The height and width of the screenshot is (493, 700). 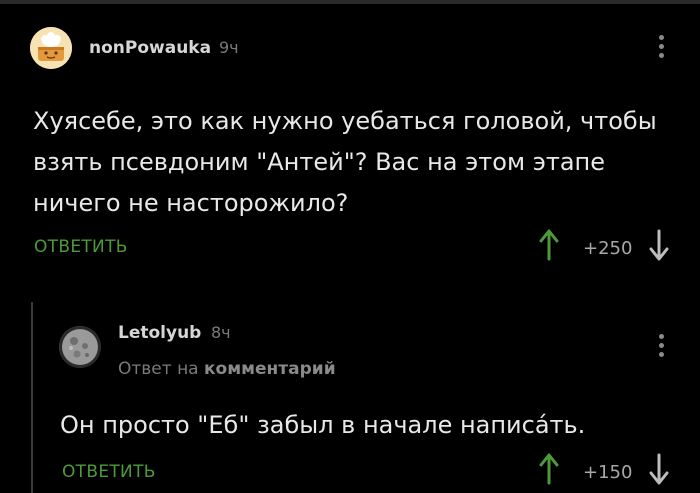 I want to click on top-divider, so click(x=350, y=2).